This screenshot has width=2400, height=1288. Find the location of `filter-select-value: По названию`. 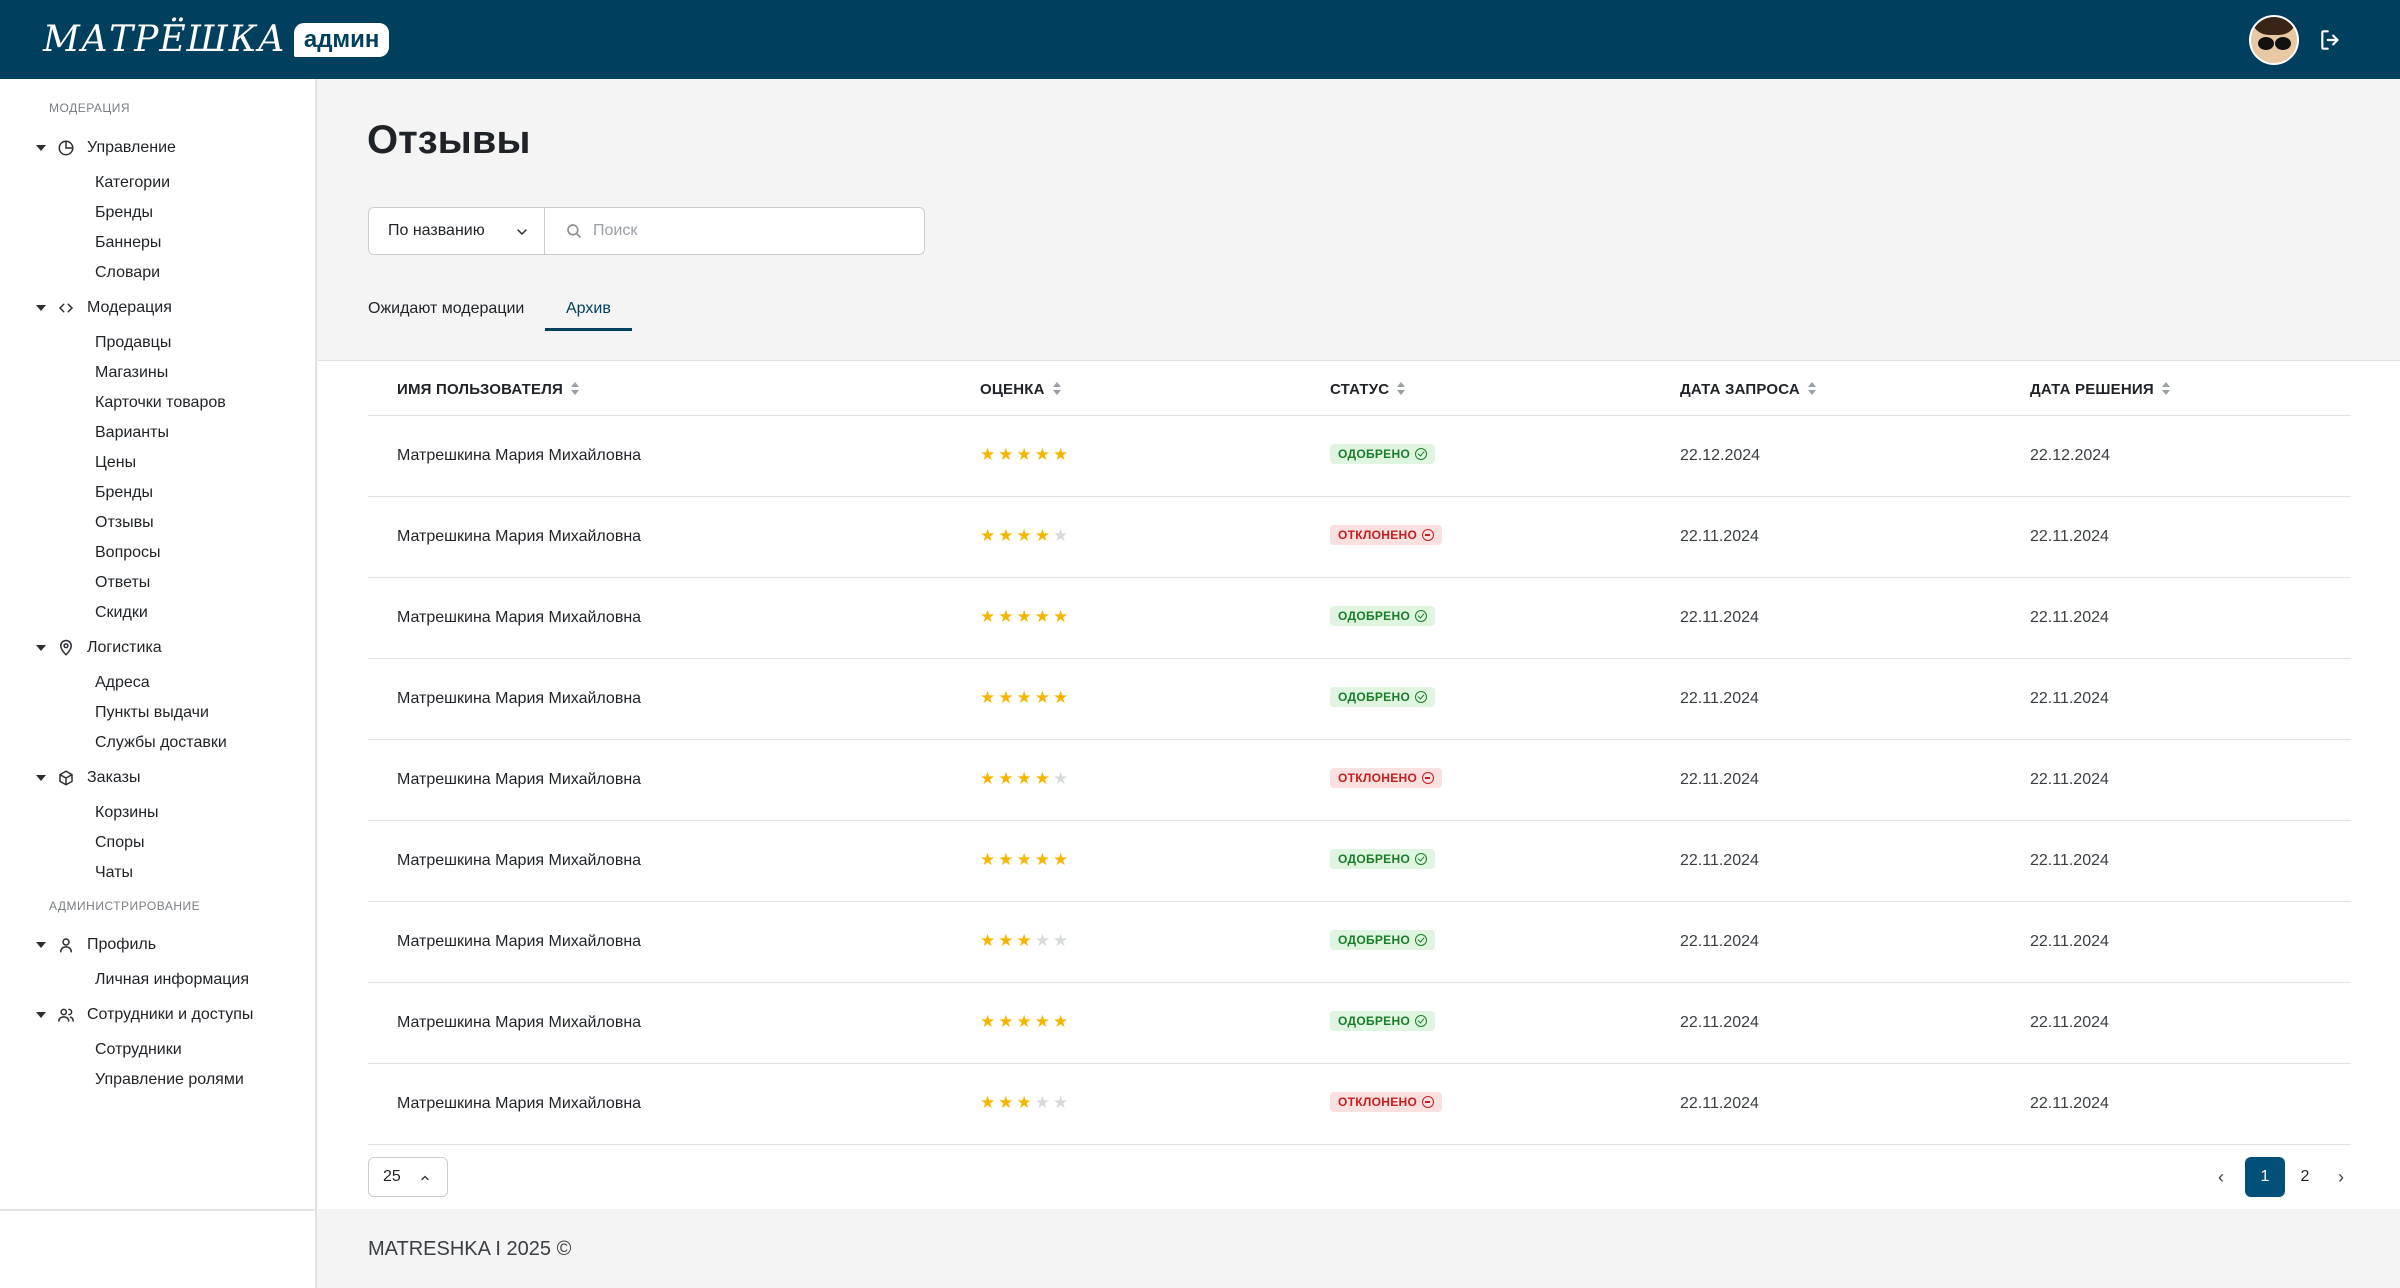

filter-select-value: По названию is located at coordinates (436, 230).